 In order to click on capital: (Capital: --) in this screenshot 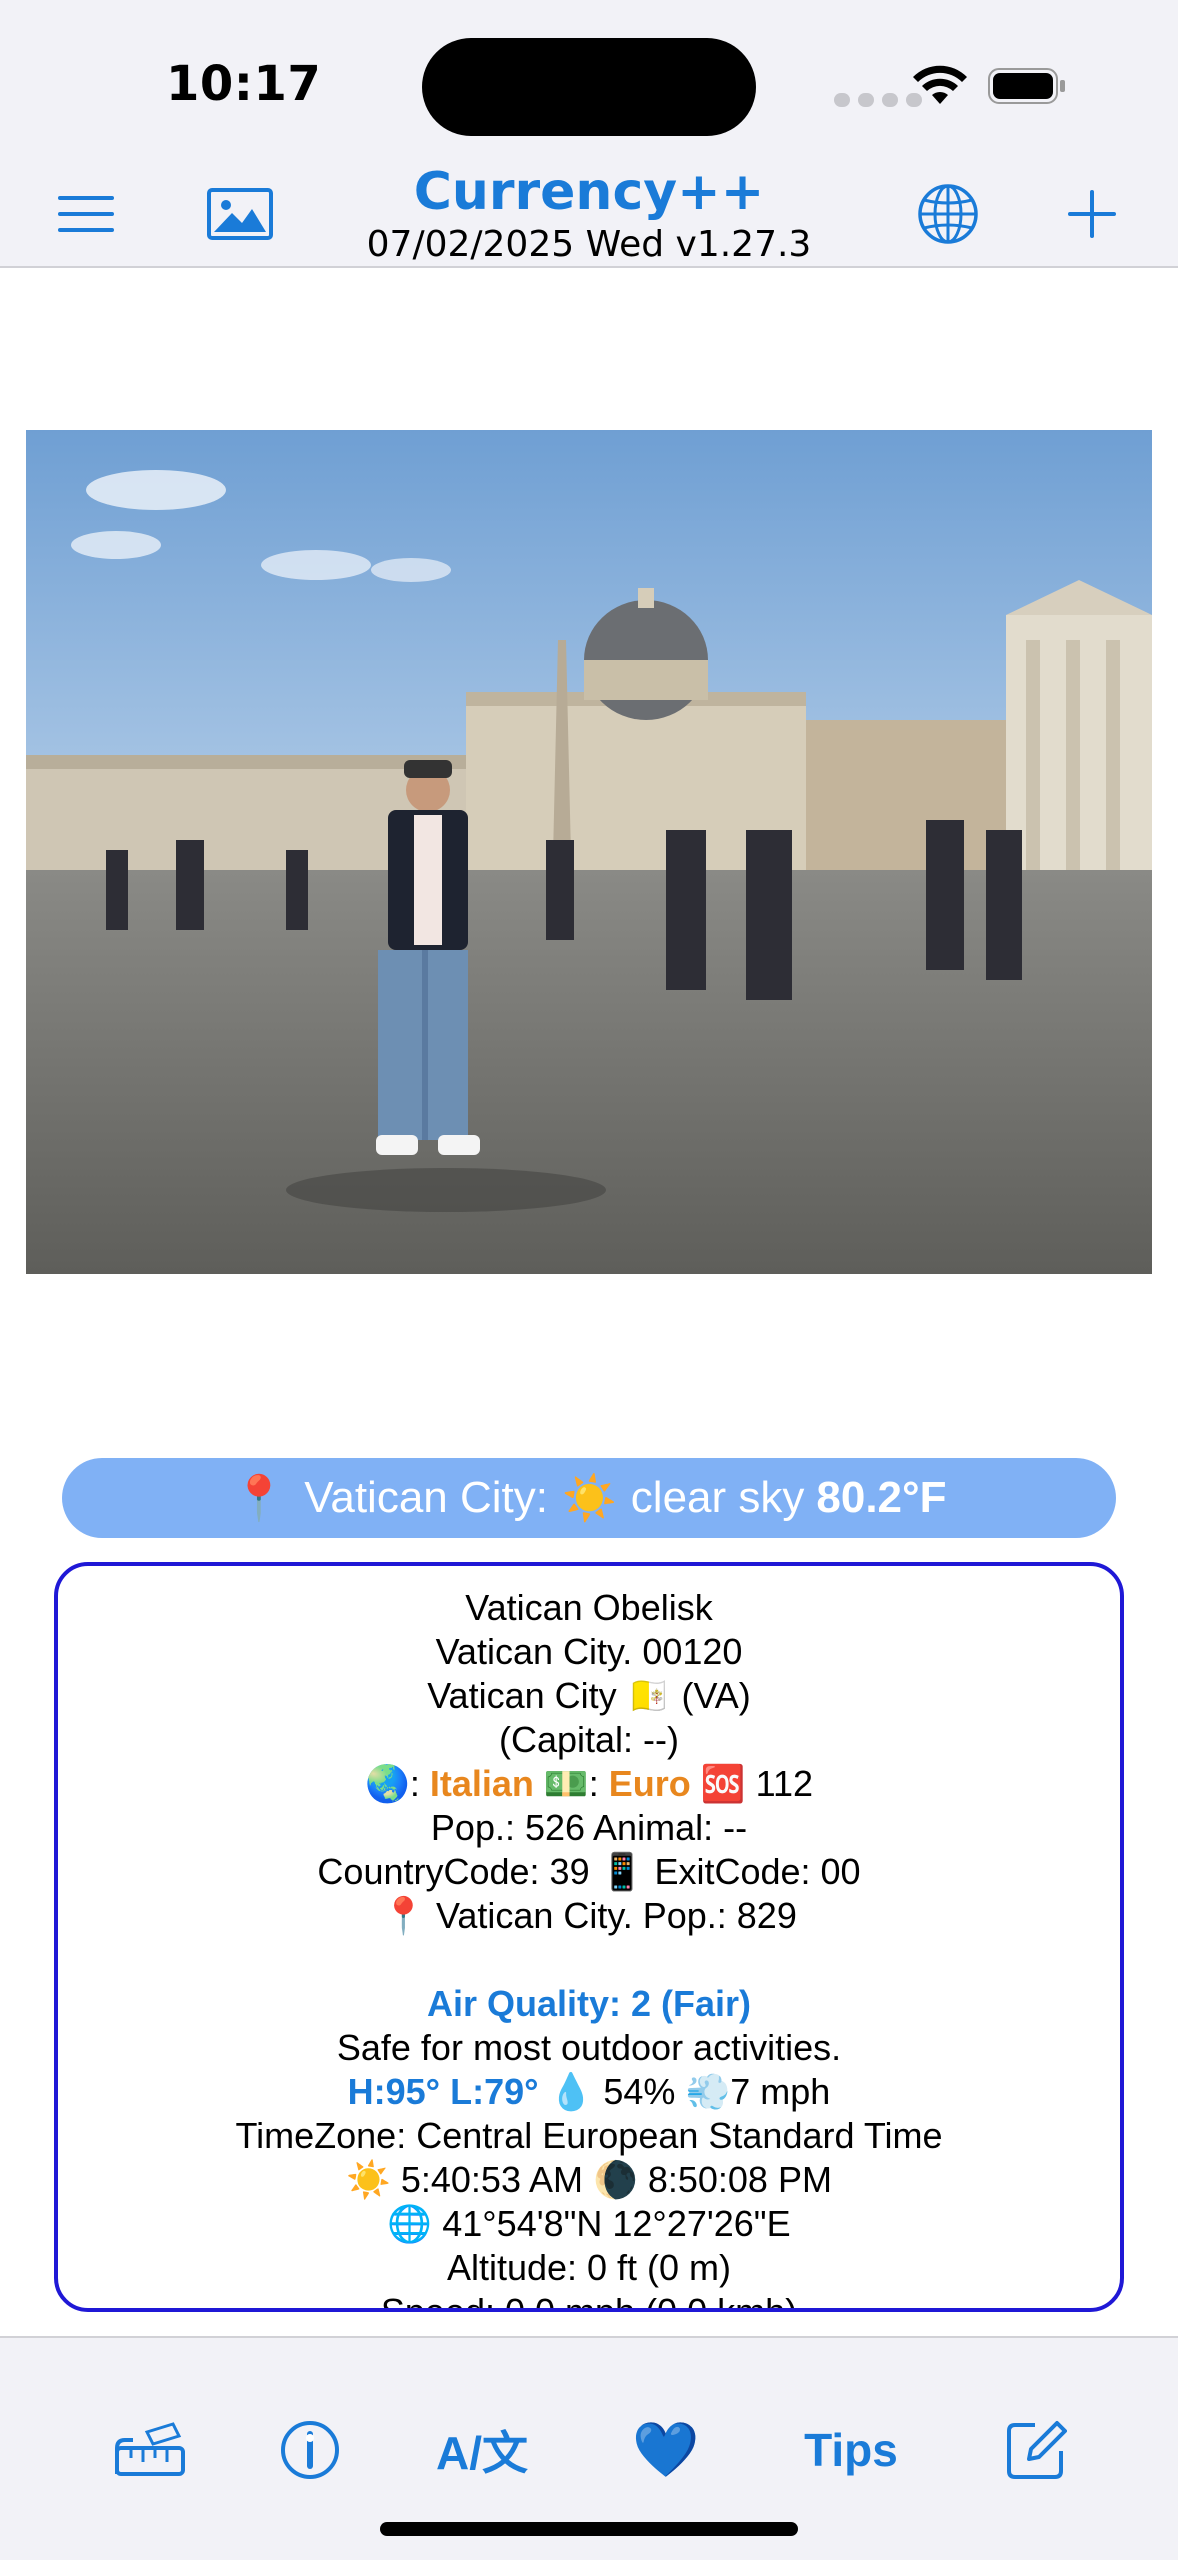, I will do `click(589, 1739)`.